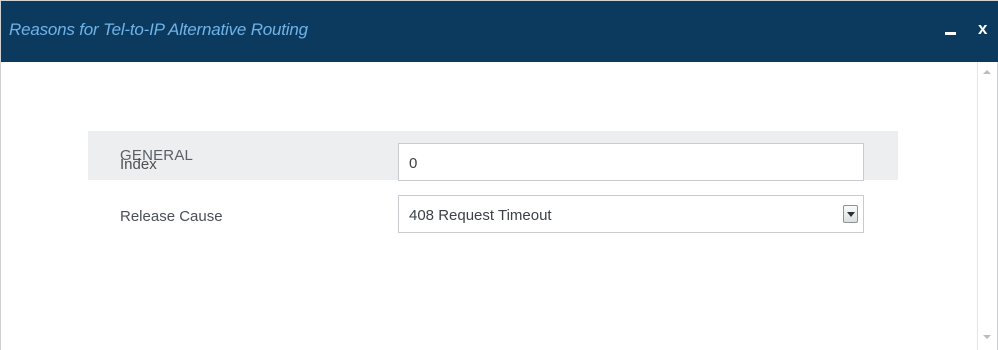 This screenshot has width=998, height=350. I want to click on minimize-button, so click(950, 29).